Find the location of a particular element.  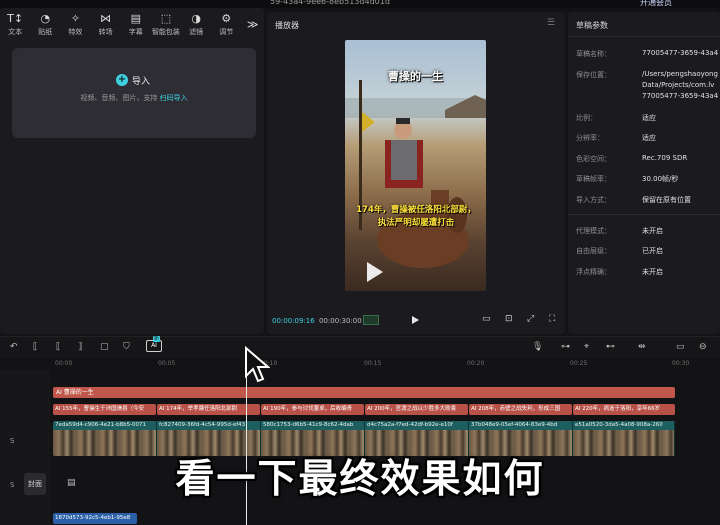

more-tools-button: ≫ is located at coordinates (252, 25).